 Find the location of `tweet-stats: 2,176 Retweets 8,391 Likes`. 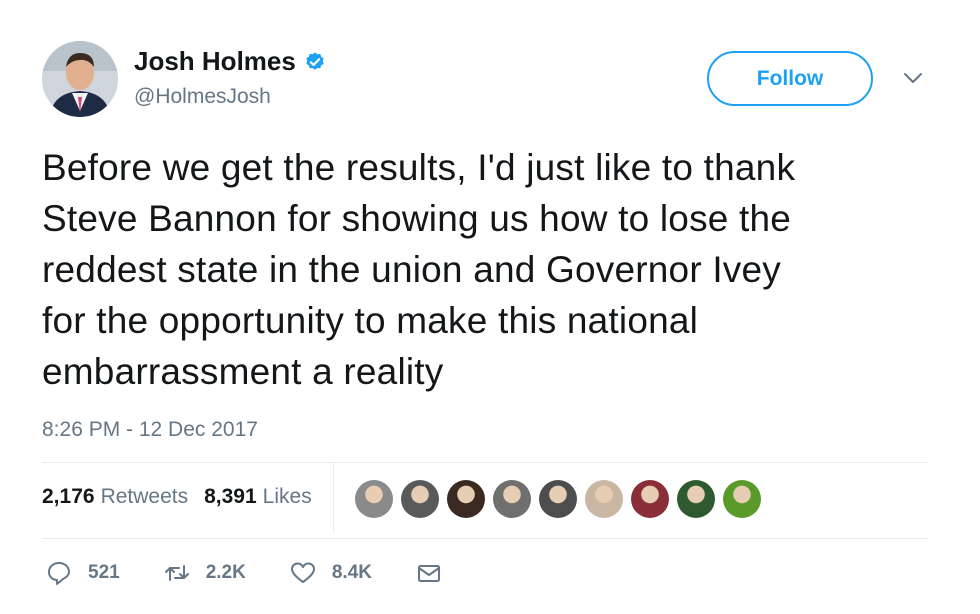

tweet-stats: 2,176 Retweets 8,391 Likes is located at coordinates (185, 497).